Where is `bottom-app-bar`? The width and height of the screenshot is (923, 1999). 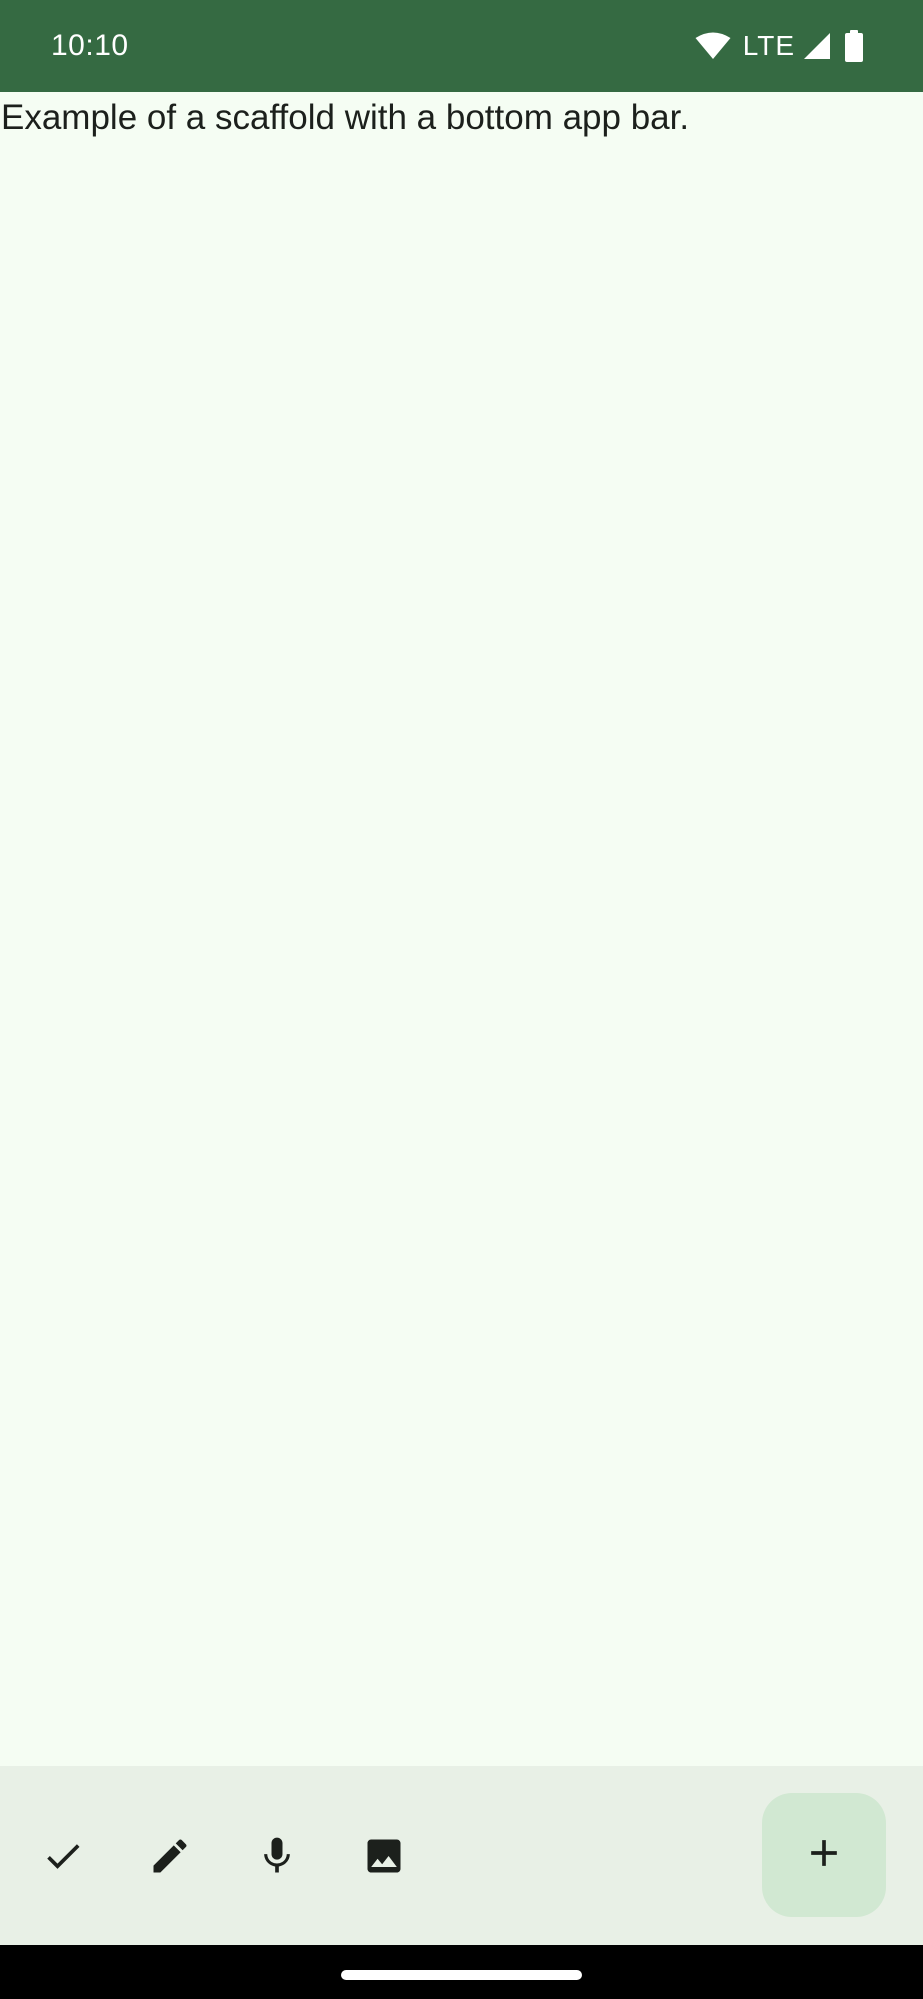
bottom-app-bar is located at coordinates (461, 1855).